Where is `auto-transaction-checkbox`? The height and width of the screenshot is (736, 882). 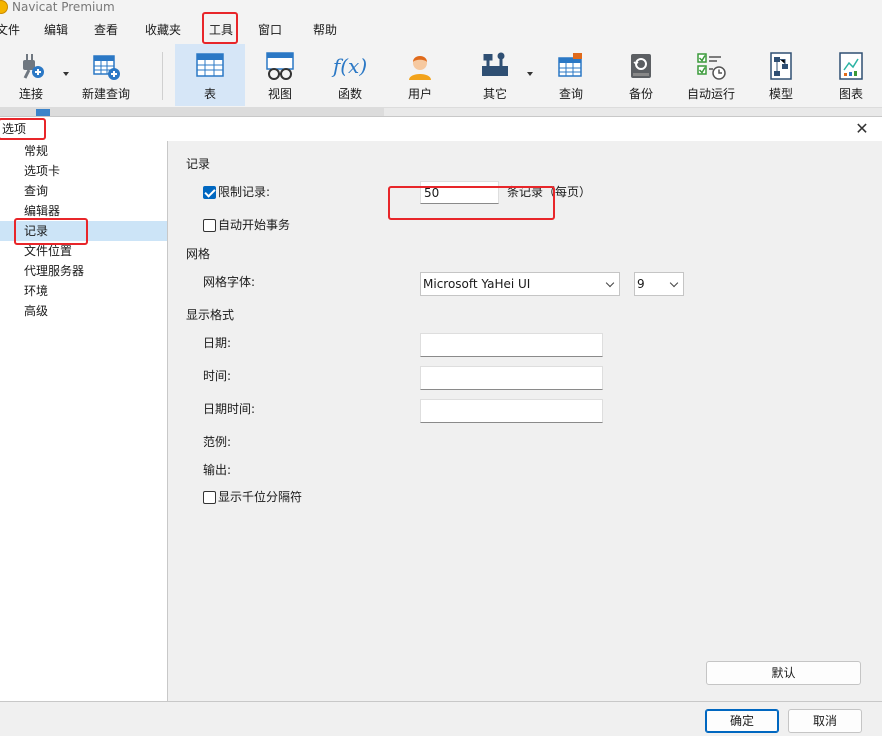 auto-transaction-checkbox is located at coordinates (209, 225).